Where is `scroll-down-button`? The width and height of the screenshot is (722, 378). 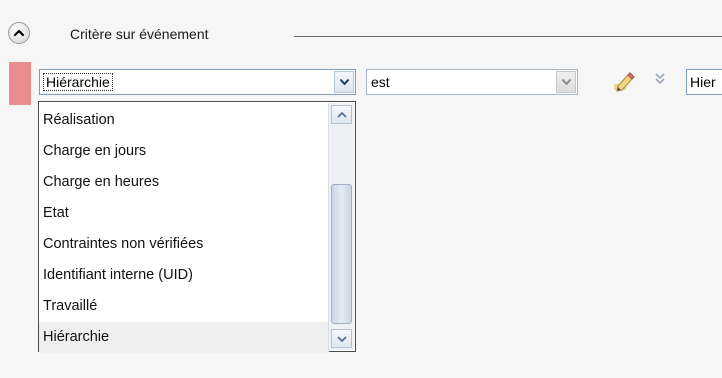 scroll-down-button is located at coordinates (341, 338).